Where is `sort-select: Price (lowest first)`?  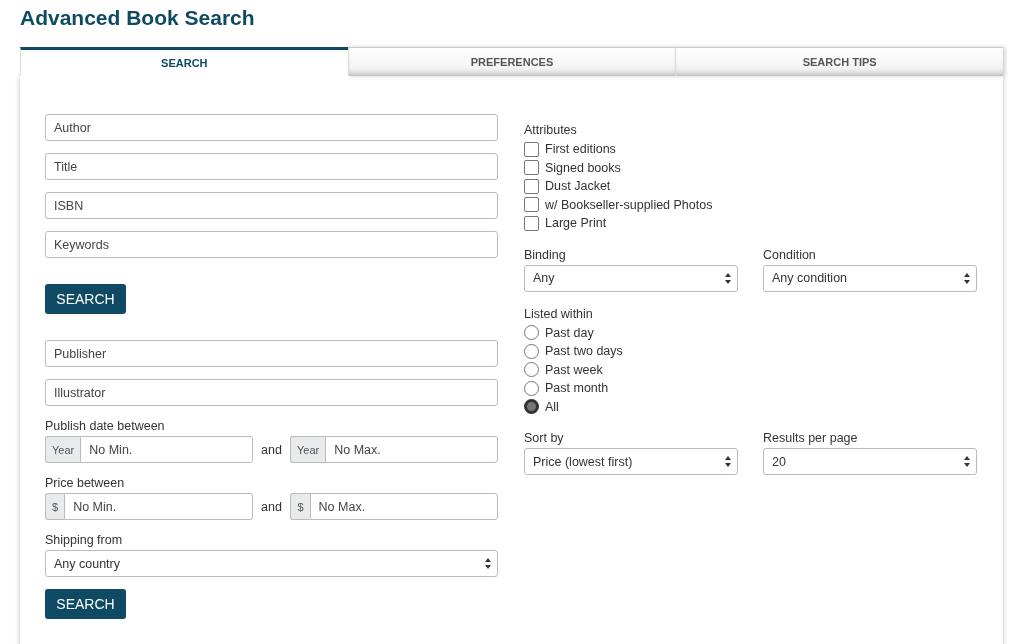
sort-select: Price (lowest first) is located at coordinates (631, 461).